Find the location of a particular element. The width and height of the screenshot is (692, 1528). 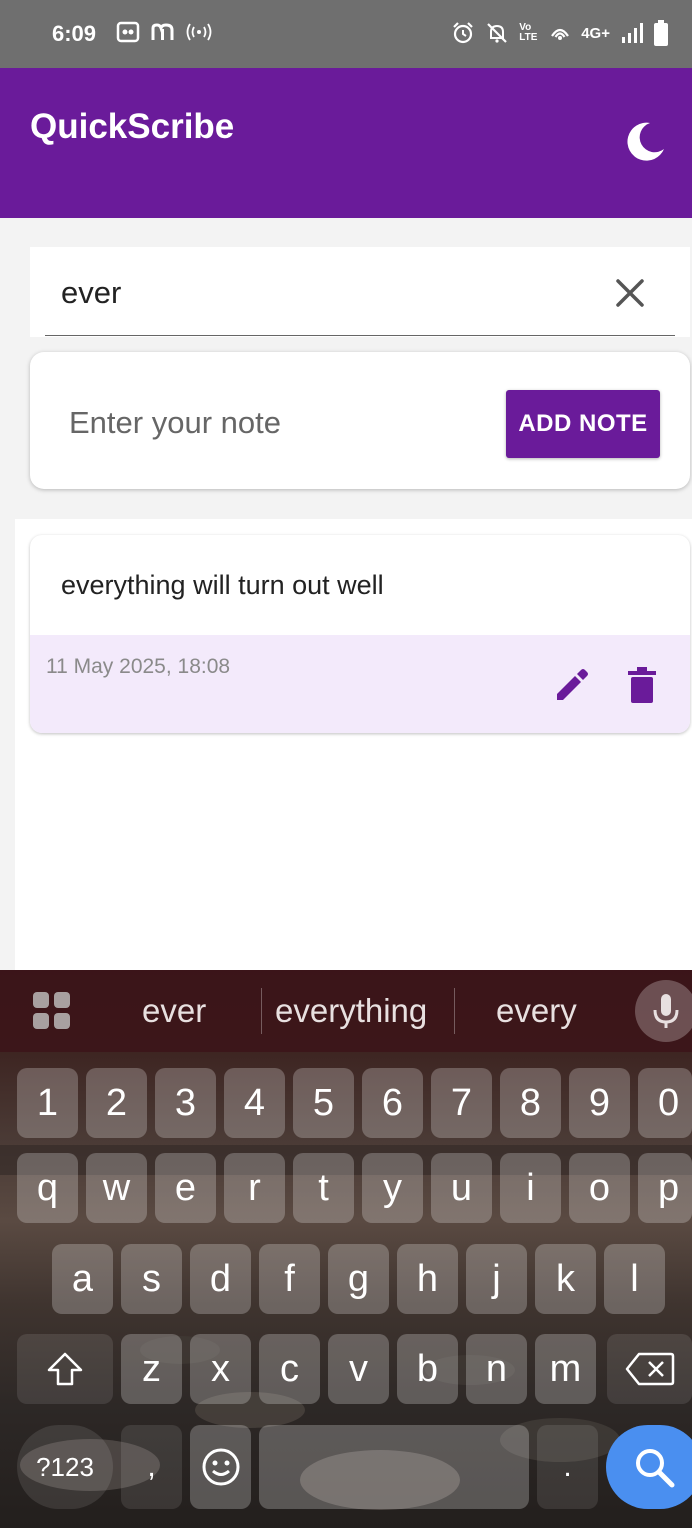

key-1: 1 is located at coordinates (47, 1103).